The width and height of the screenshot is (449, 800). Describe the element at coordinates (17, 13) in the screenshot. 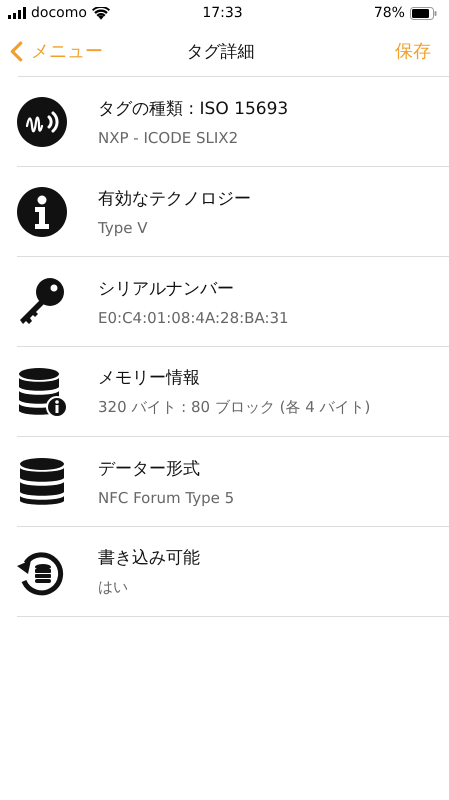

I see `signal-icon` at that location.